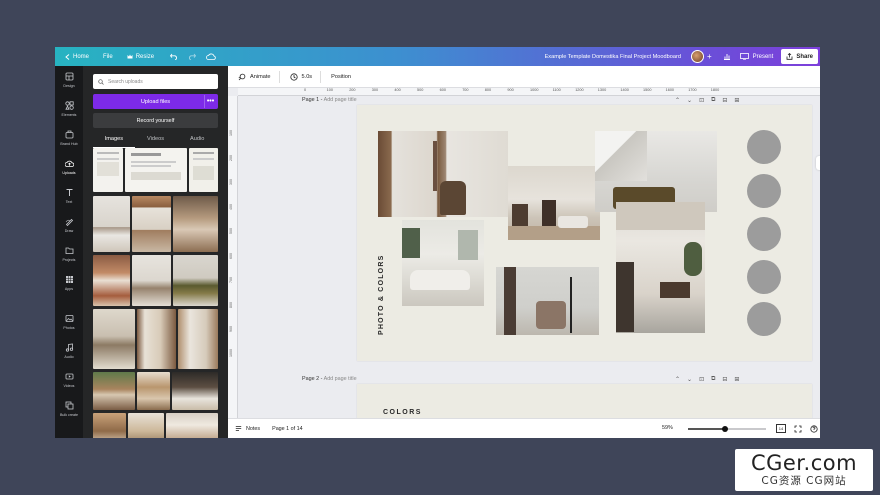  Describe the element at coordinates (69, 254) in the screenshot. I see `rail-item-projects: Projects` at that location.